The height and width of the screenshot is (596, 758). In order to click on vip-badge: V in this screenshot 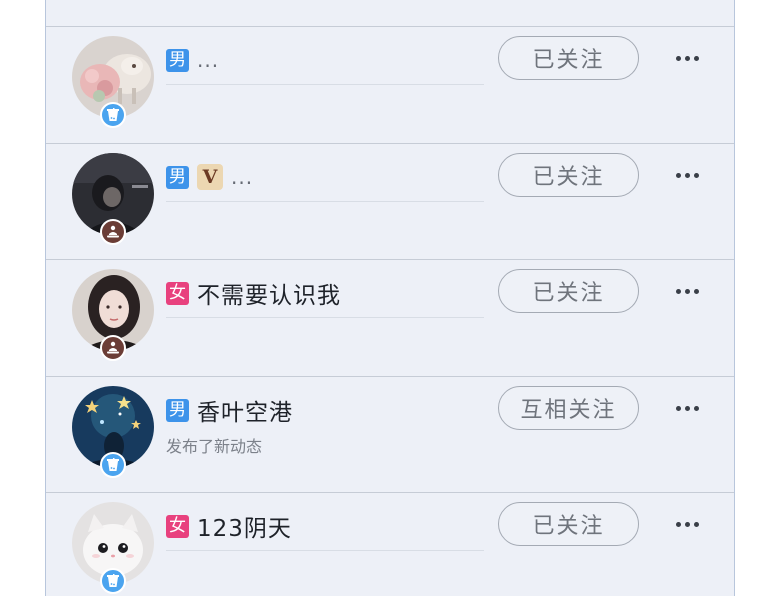, I will do `click(210, 177)`.